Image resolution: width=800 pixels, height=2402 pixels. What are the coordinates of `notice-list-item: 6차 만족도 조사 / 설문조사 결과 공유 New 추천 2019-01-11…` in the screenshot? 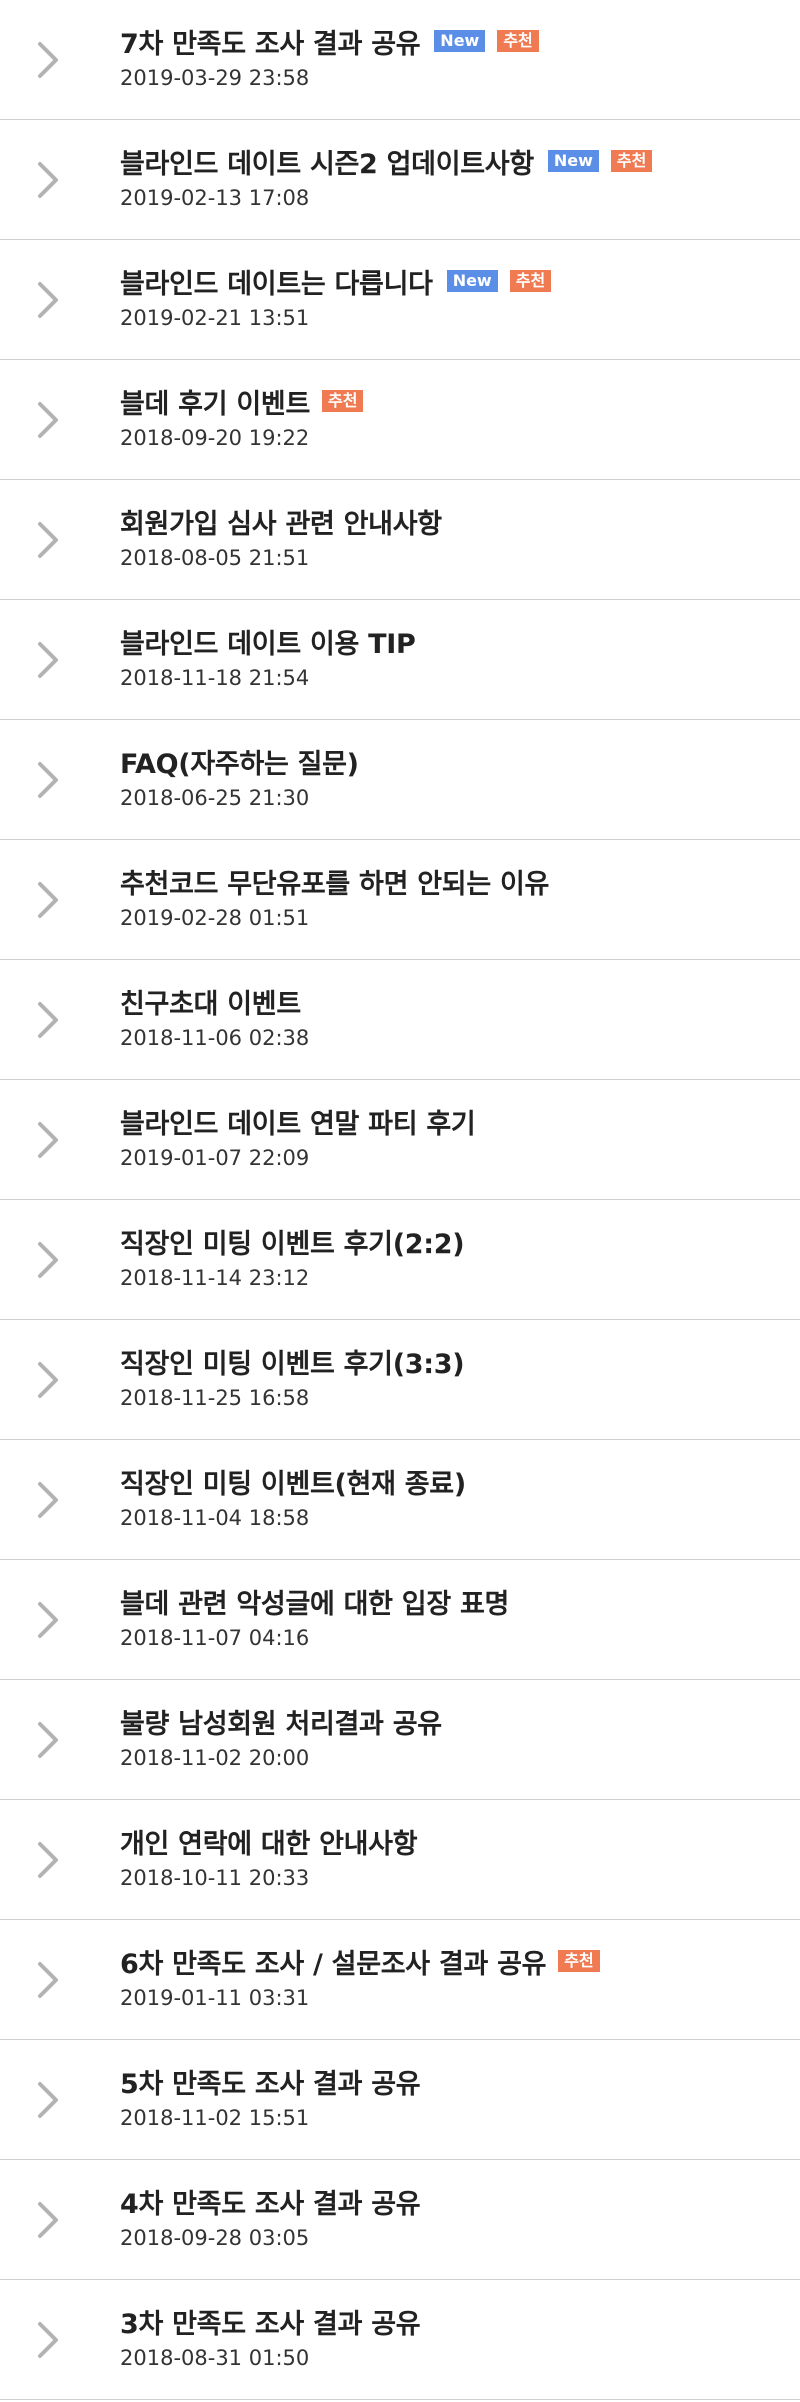 It's located at (400, 1980).